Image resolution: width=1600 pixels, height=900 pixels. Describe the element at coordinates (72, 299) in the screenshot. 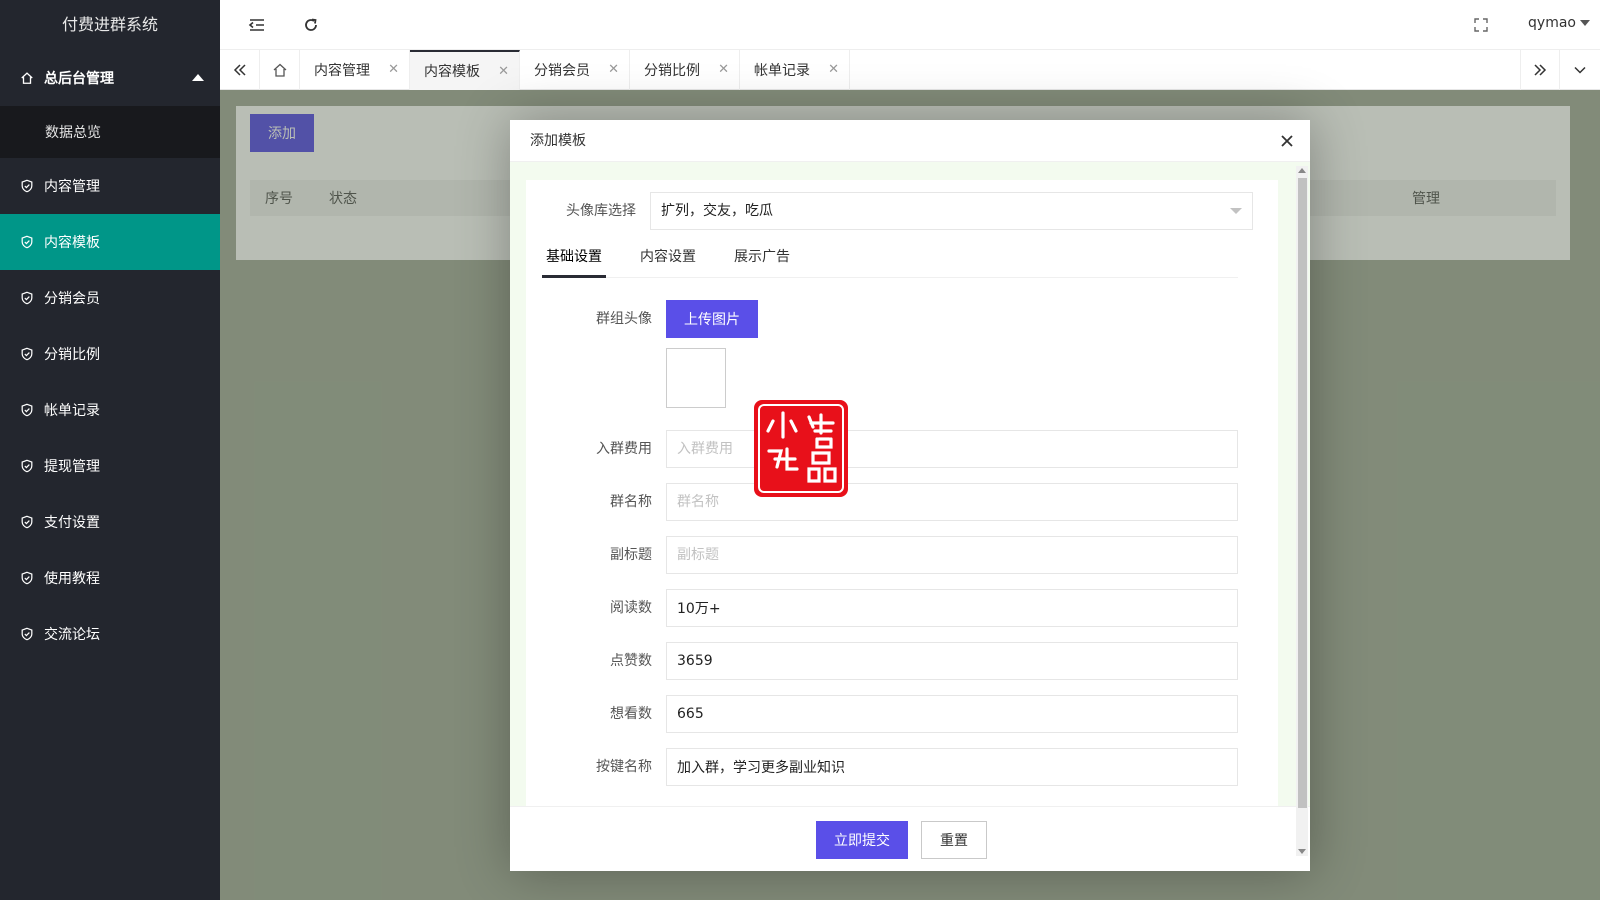

I see `sidebar-item-label: 分销会员` at that location.